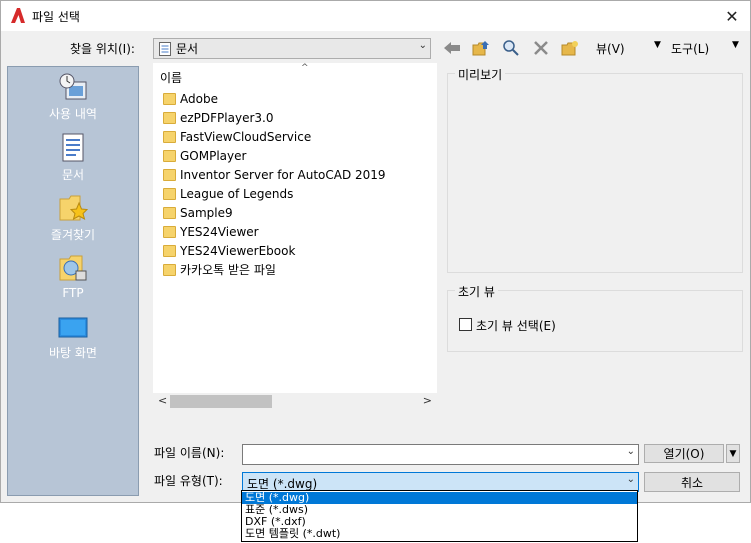 The width and height of the screenshot is (751, 543). What do you see at coordinates (73, 114) in the screenshot?
I see `place-label: 사용 내역` at bounding box center [73, 114].